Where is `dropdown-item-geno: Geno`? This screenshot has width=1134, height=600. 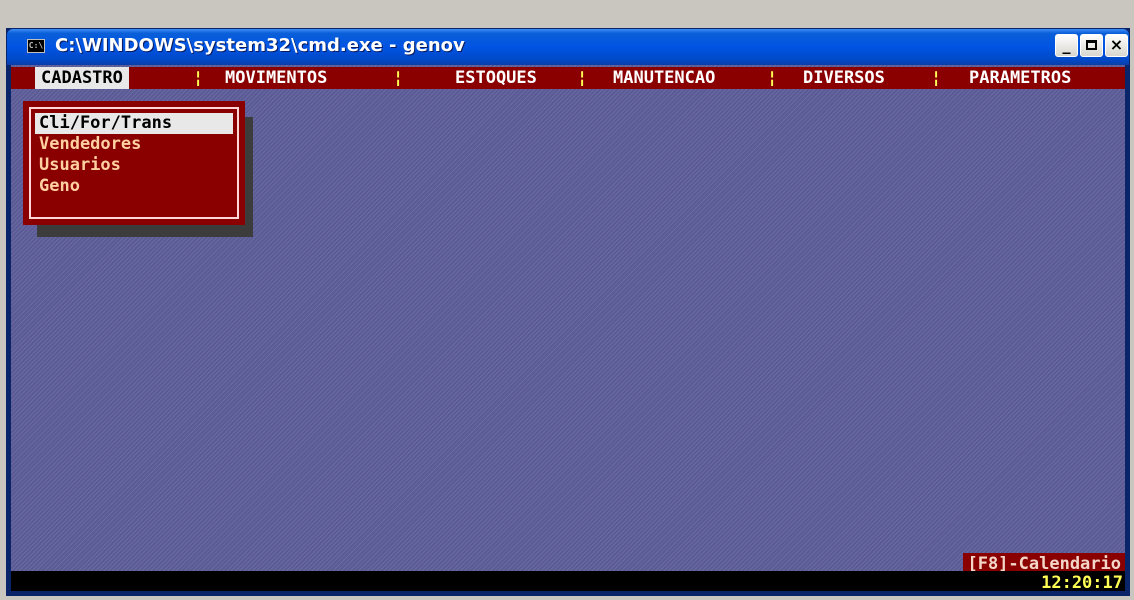
dropdown-item-geno: Geno is located at coordinates (134, 186).